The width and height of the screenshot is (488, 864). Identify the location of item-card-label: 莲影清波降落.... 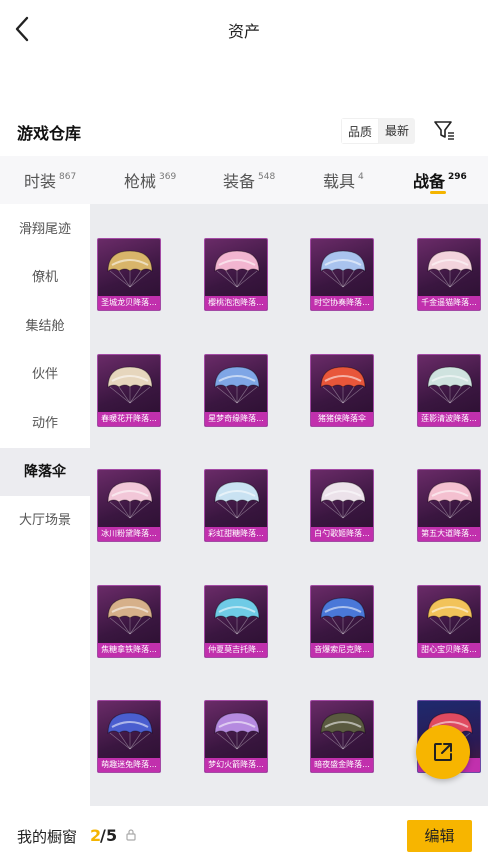
(449, 419).